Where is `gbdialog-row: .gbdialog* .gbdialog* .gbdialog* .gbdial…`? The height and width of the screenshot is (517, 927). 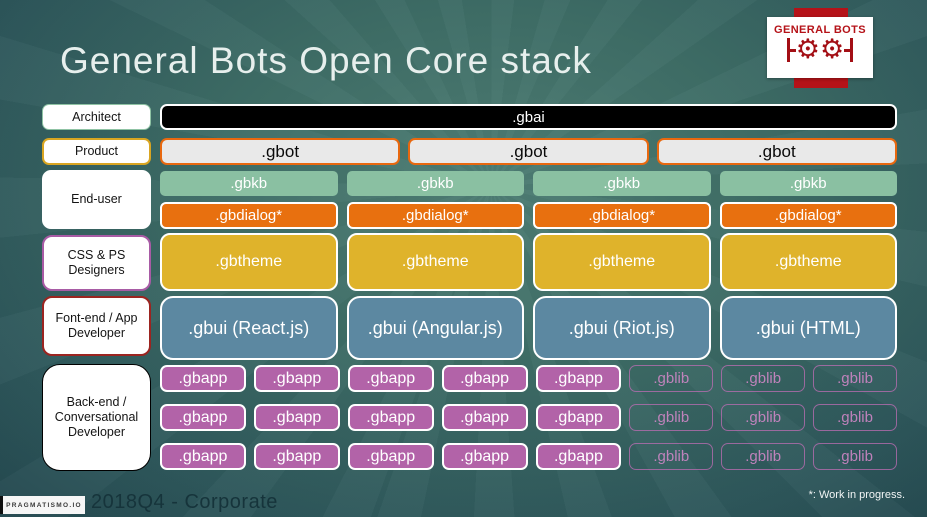
gbdialog-row: .gbdialog* .gbdialog* .gbdialog* .gbdial… is located at coordinates (528, 215).